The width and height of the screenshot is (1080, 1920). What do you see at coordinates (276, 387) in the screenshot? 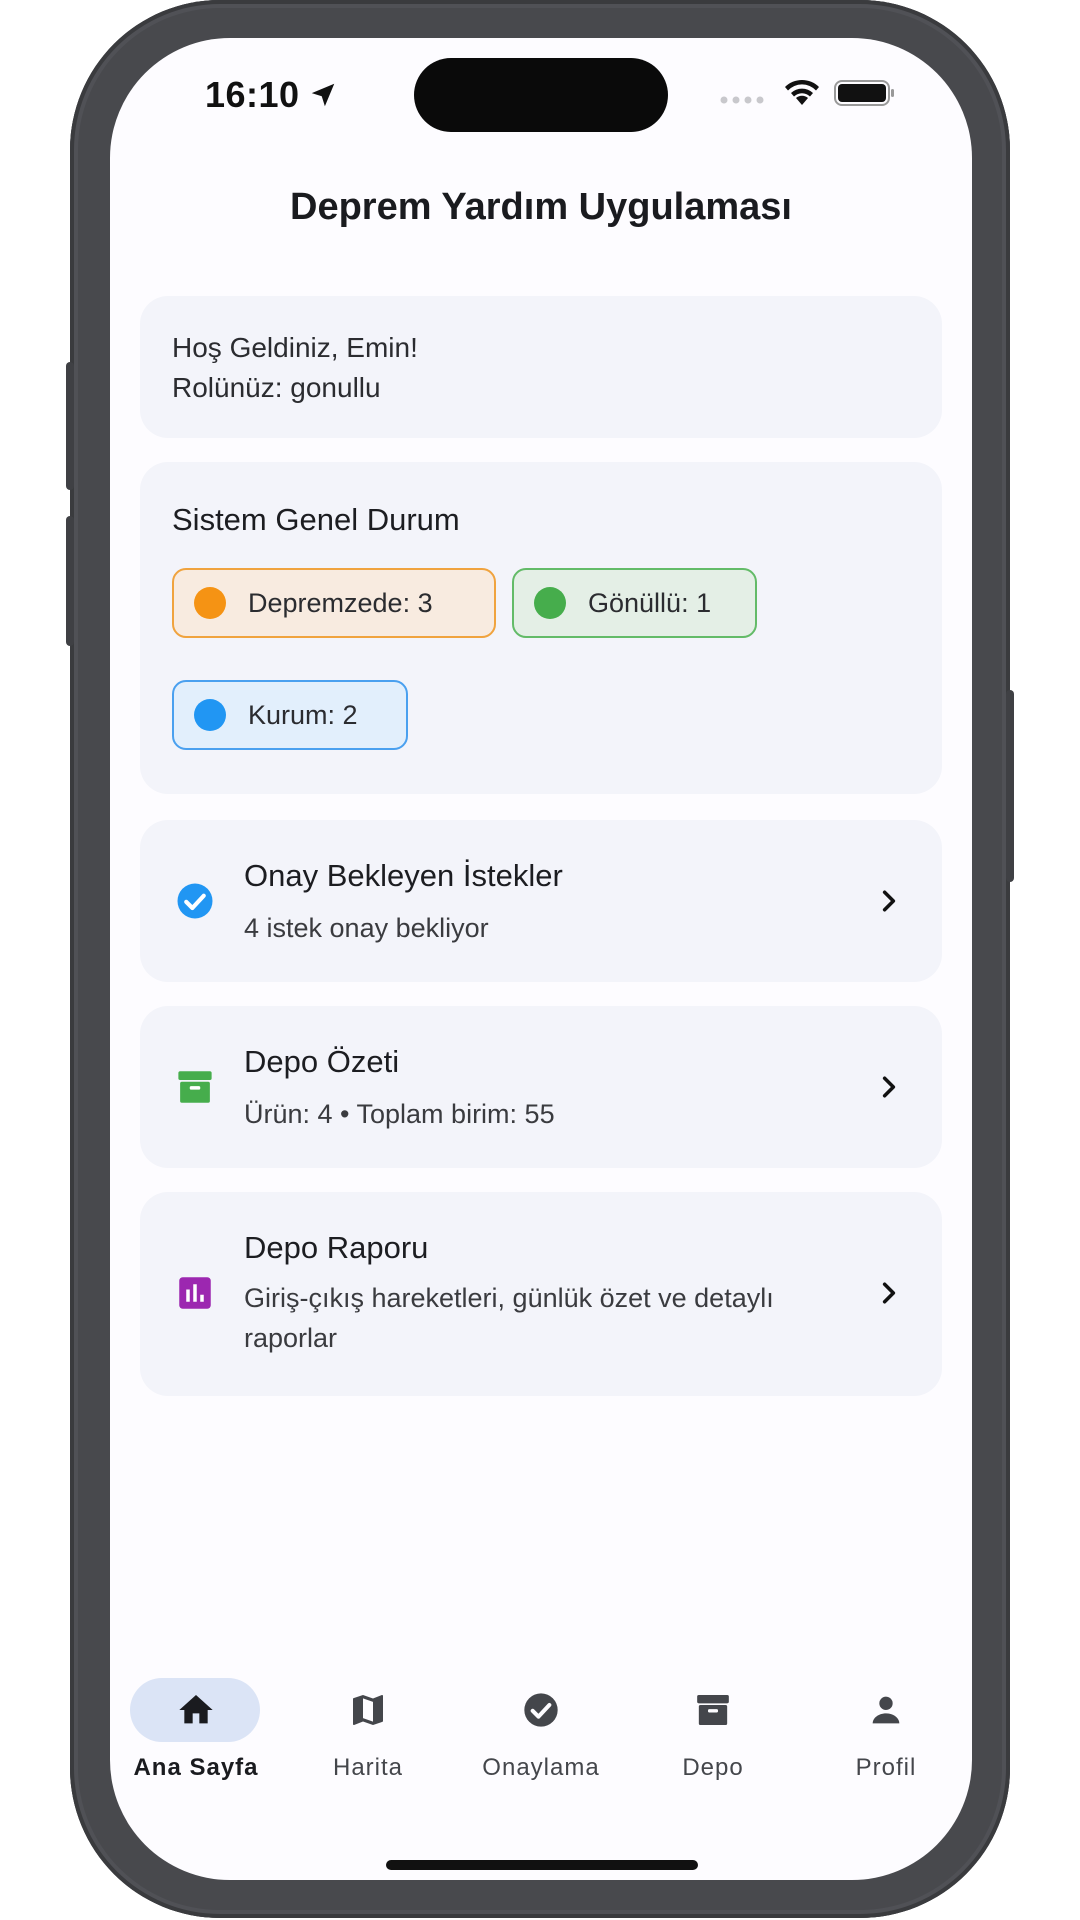
I see `user-role: Rolünüz: gonullu` at bounding box center [276, 387].